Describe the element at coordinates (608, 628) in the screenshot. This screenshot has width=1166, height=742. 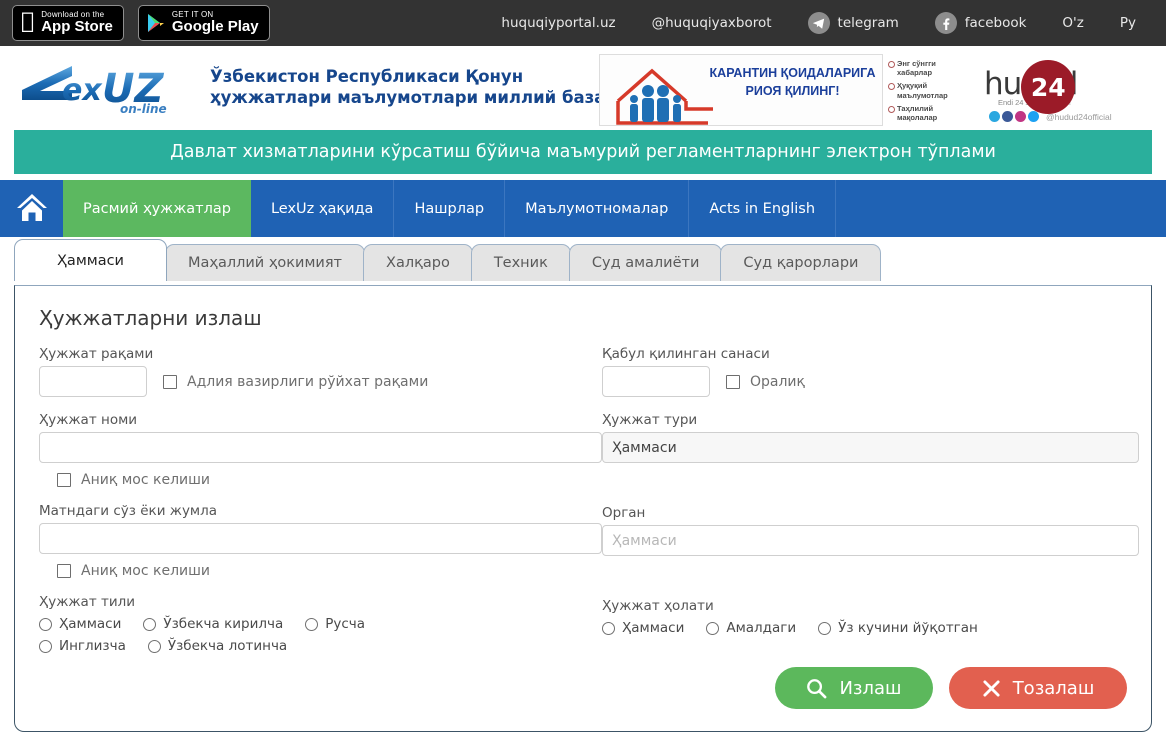
I see `radio-doc-status-all` at that location.